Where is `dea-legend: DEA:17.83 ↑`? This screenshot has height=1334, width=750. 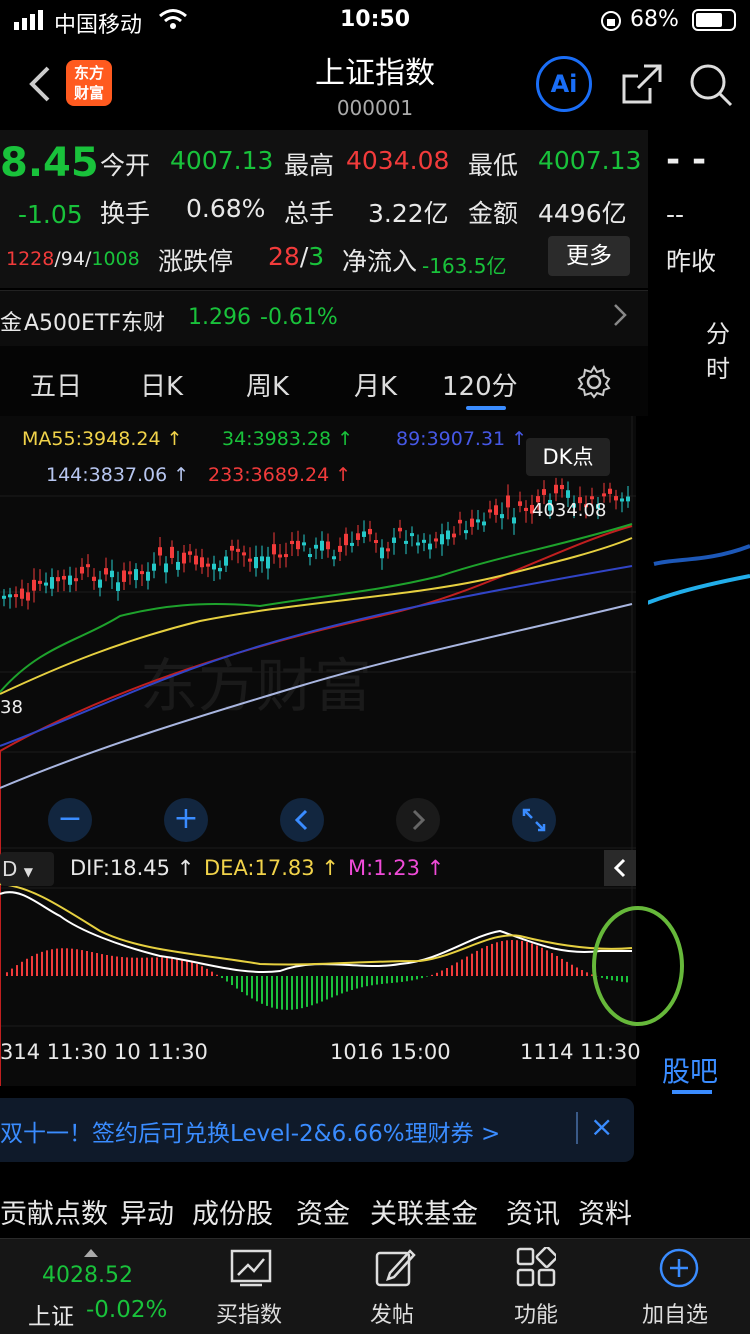 dea-legend: DEA:17.83 ↑ is located at coordinates (271, 868).